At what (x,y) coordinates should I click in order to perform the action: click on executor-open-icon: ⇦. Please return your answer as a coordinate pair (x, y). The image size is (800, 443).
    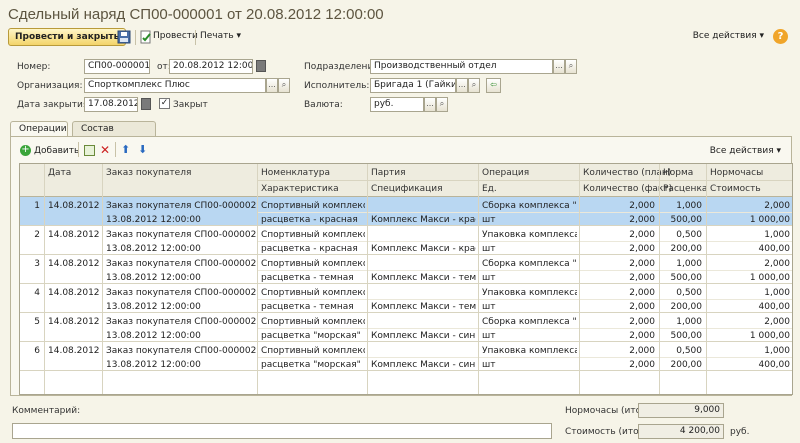
    Looking at the image, I should click on (493, 85).